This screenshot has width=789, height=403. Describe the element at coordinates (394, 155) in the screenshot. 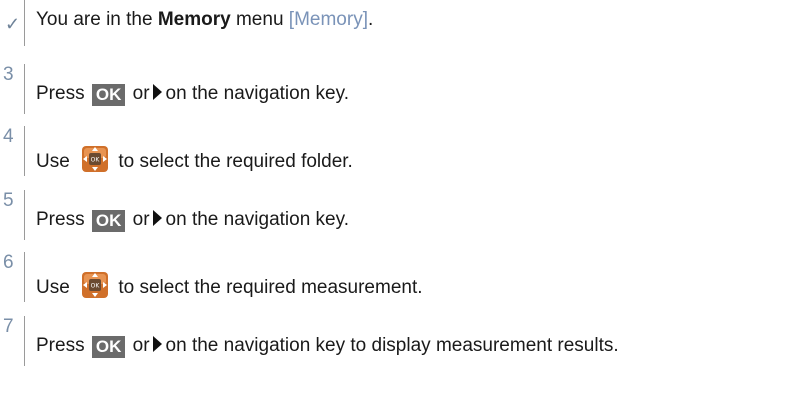

I see `step-4: 4 Use OK to select the required folder.` at that location.